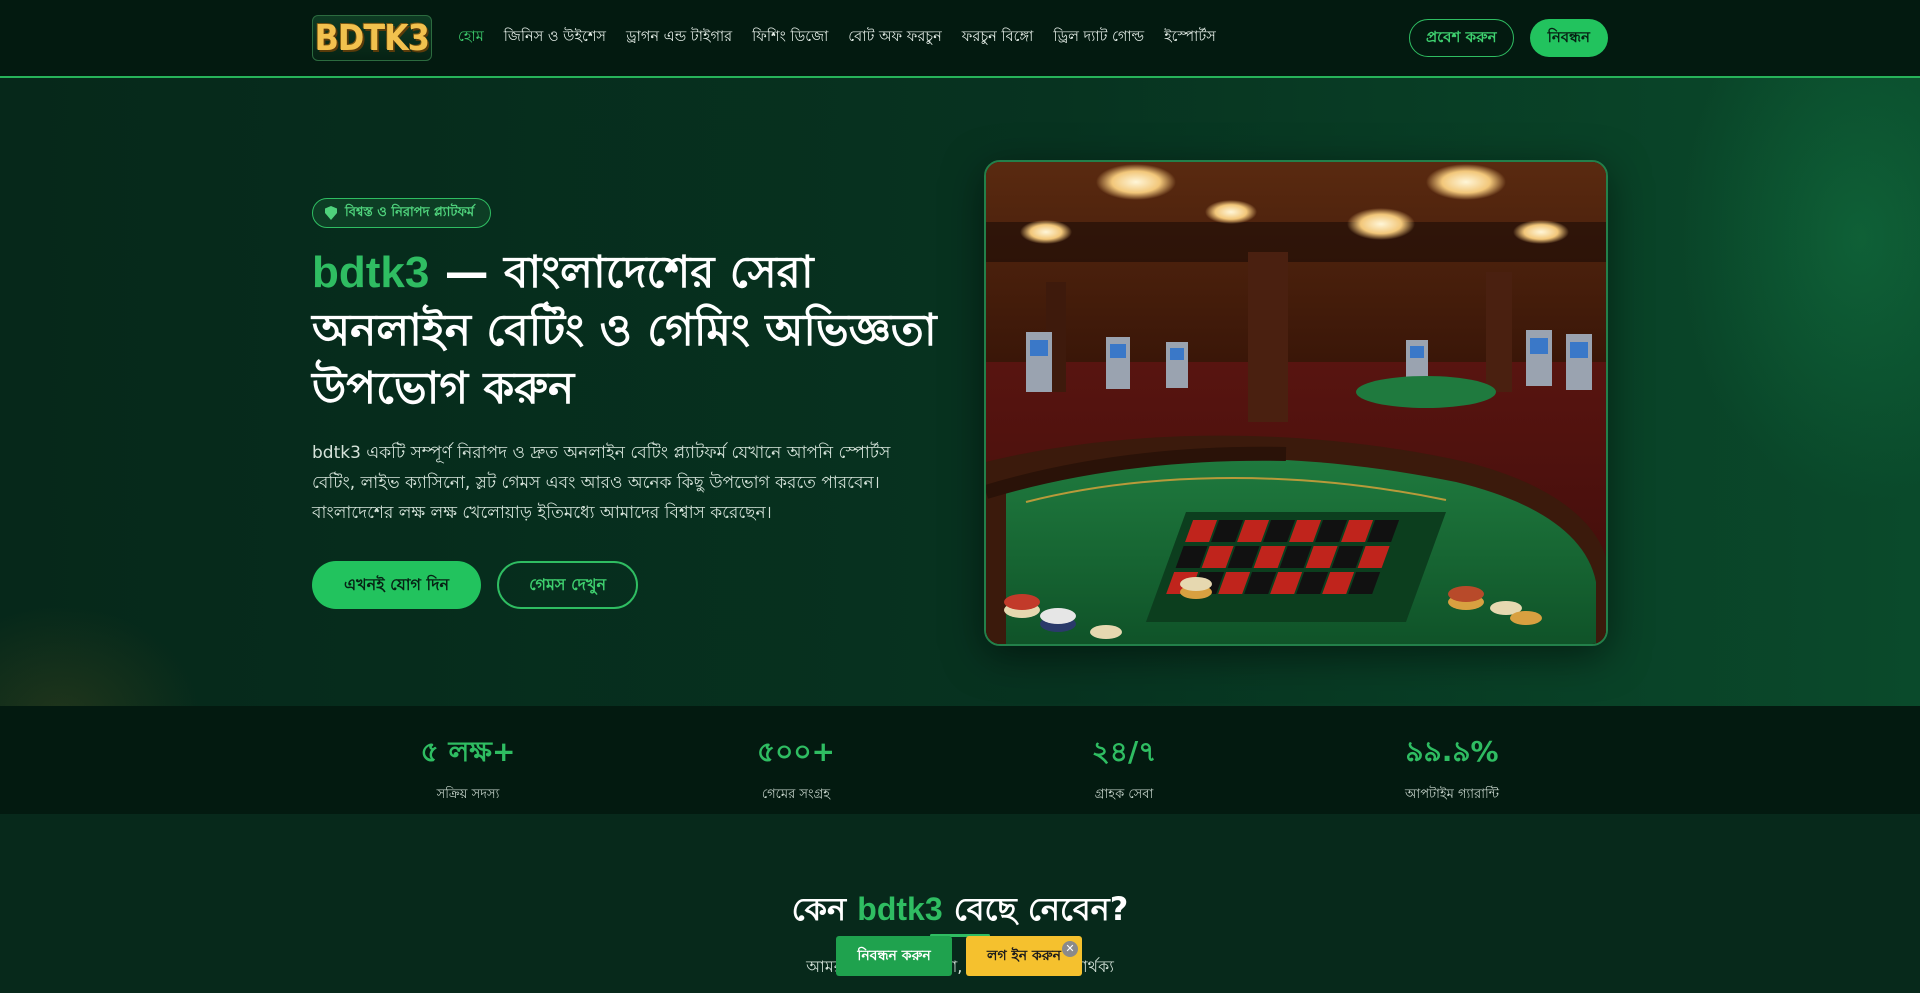 The height and width of the screenshot is (993, 1920). Describe the element at coordinates (679, 38) in the screenshot. I see `nav-item-dragon-tiger: ড্রাগন এন্ড টাইগার` at that location.